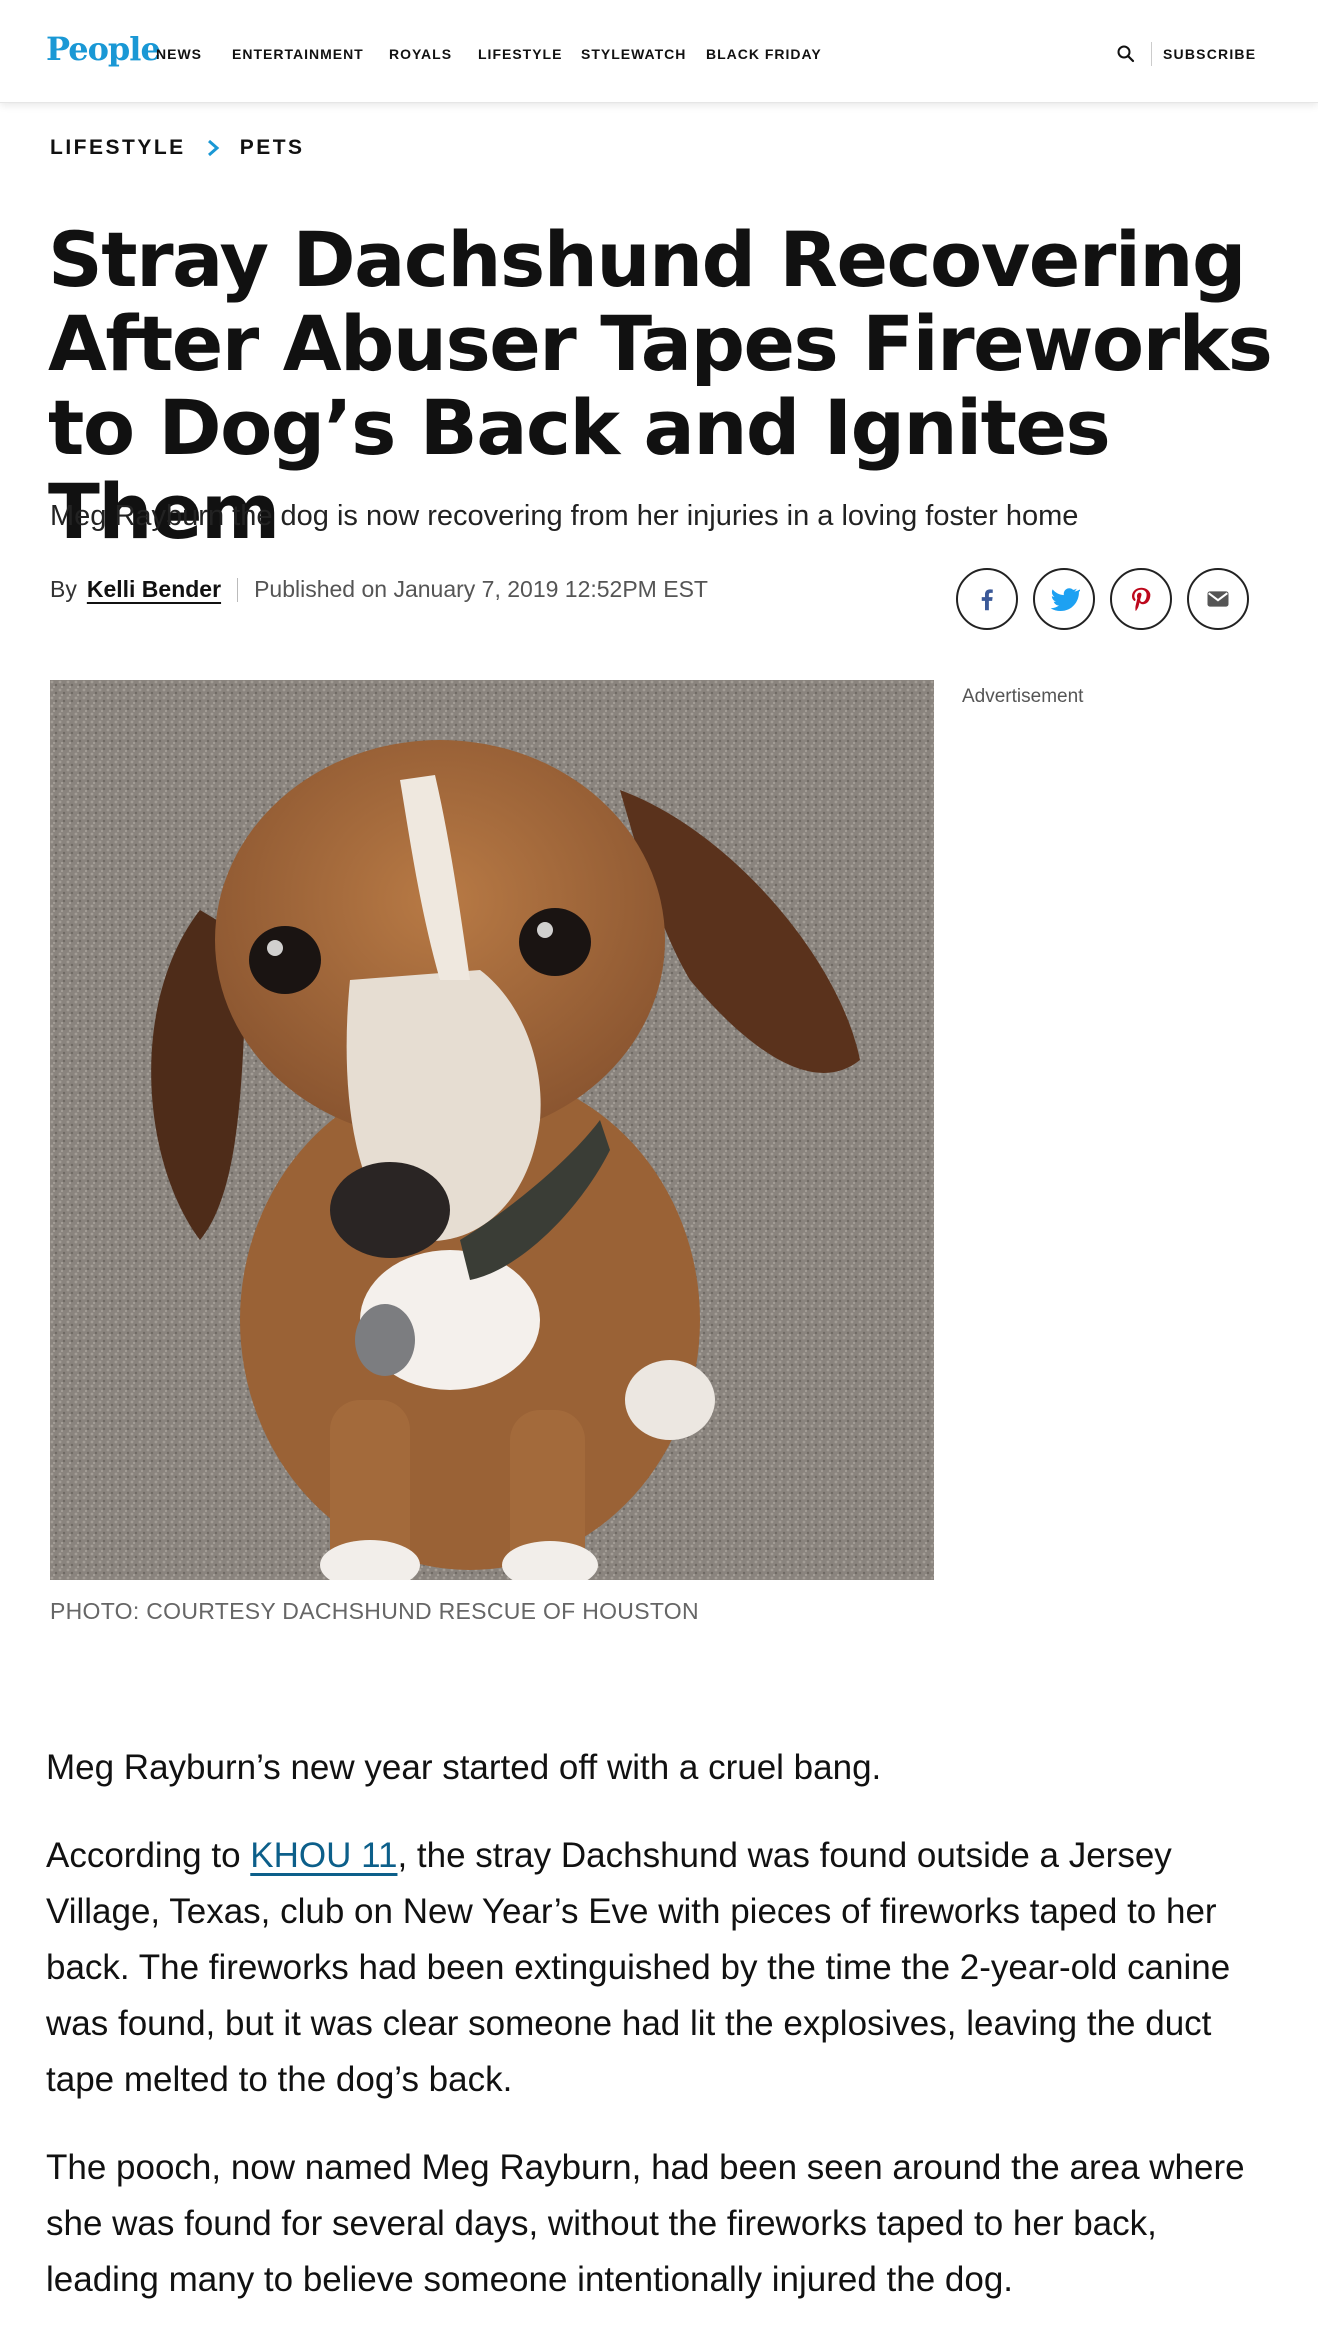 Image resolution: width=1318 pixels, height=2340 pixels. I want to click on nav-news: NEWS, so click(179, 54).